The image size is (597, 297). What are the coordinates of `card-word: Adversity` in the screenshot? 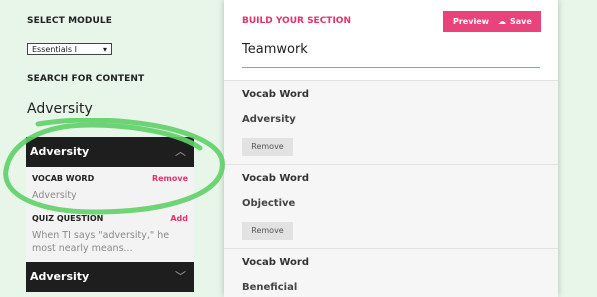 It's located at (269, 119).